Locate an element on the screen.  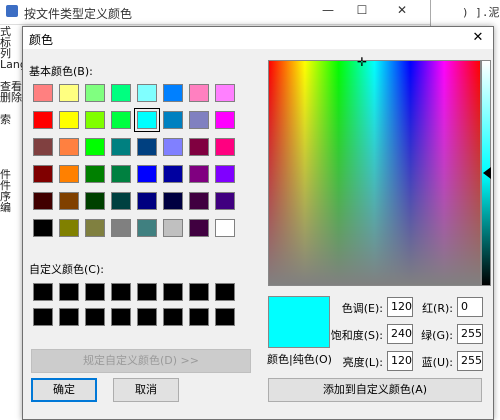
basic-colors-label: 基本颜色(B): is located at coordinates (61, 71).